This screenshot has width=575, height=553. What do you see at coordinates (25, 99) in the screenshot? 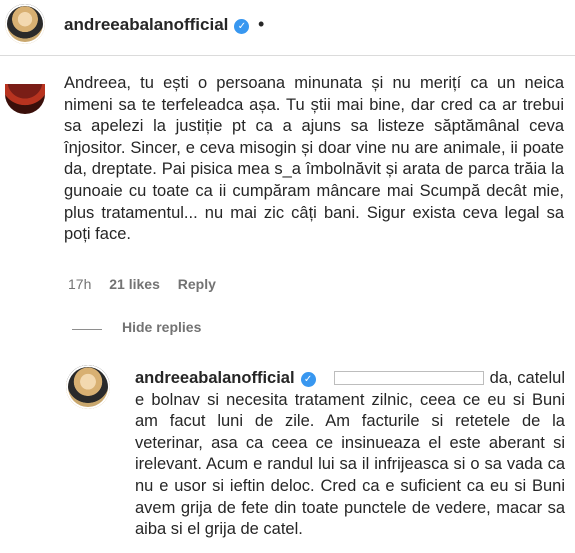
I see `commenter-avatar` at bounding box center [25, 99].